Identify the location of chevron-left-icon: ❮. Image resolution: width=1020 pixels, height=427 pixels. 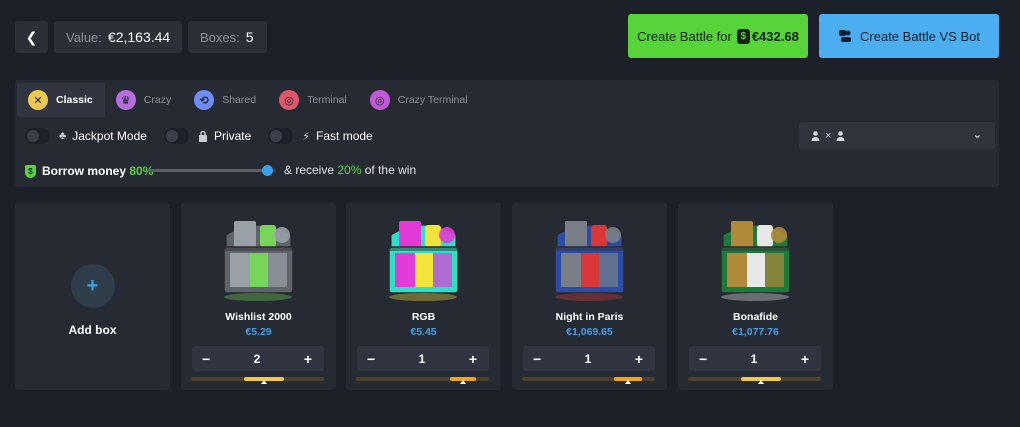
(31, 36).